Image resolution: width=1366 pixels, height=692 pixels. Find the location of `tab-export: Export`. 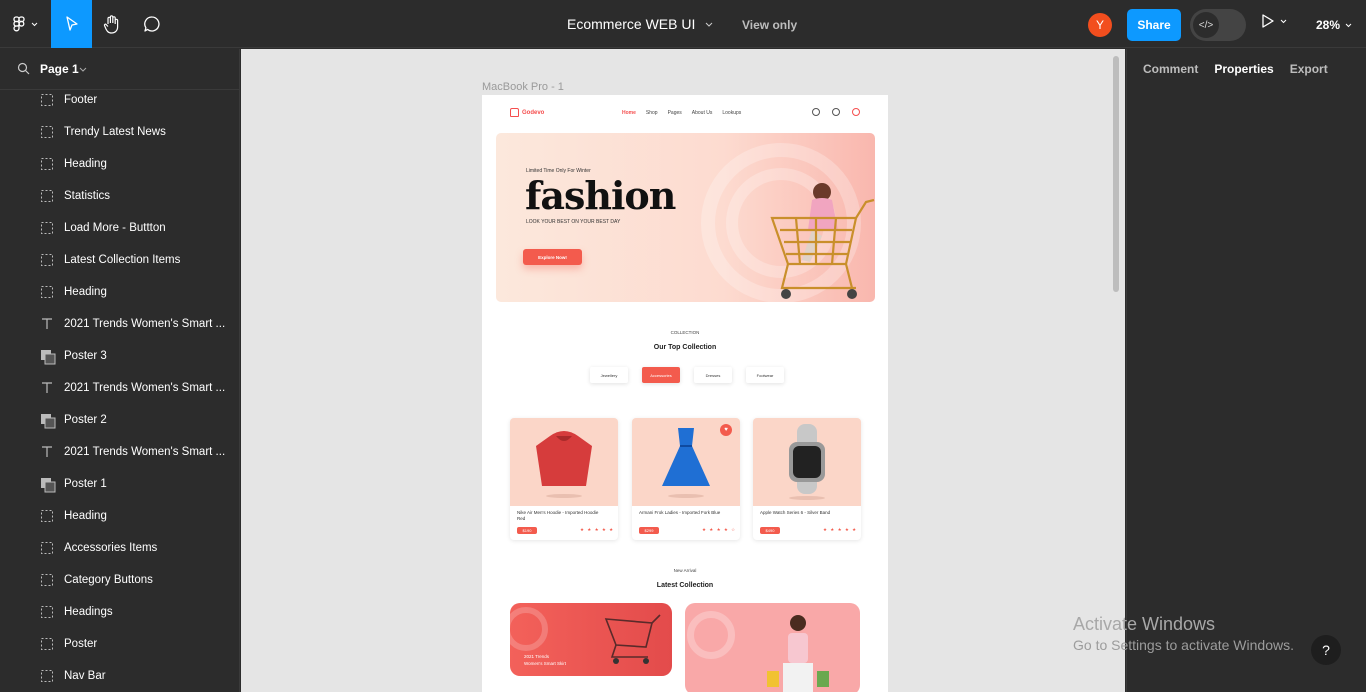

tab-export: Export is located at coordinates (1309, 69).